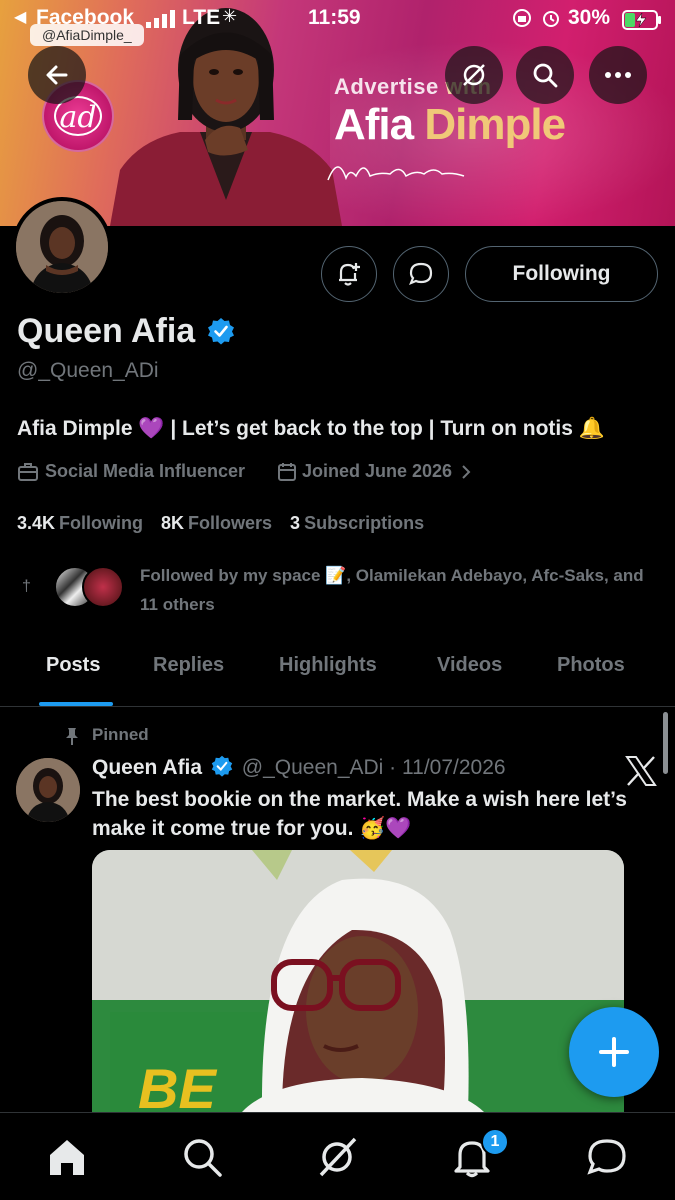  What do you see at coordinates (188, 665) in the screenshot?
I see `tab-replies: Replies` at bounding box center [188, 665].